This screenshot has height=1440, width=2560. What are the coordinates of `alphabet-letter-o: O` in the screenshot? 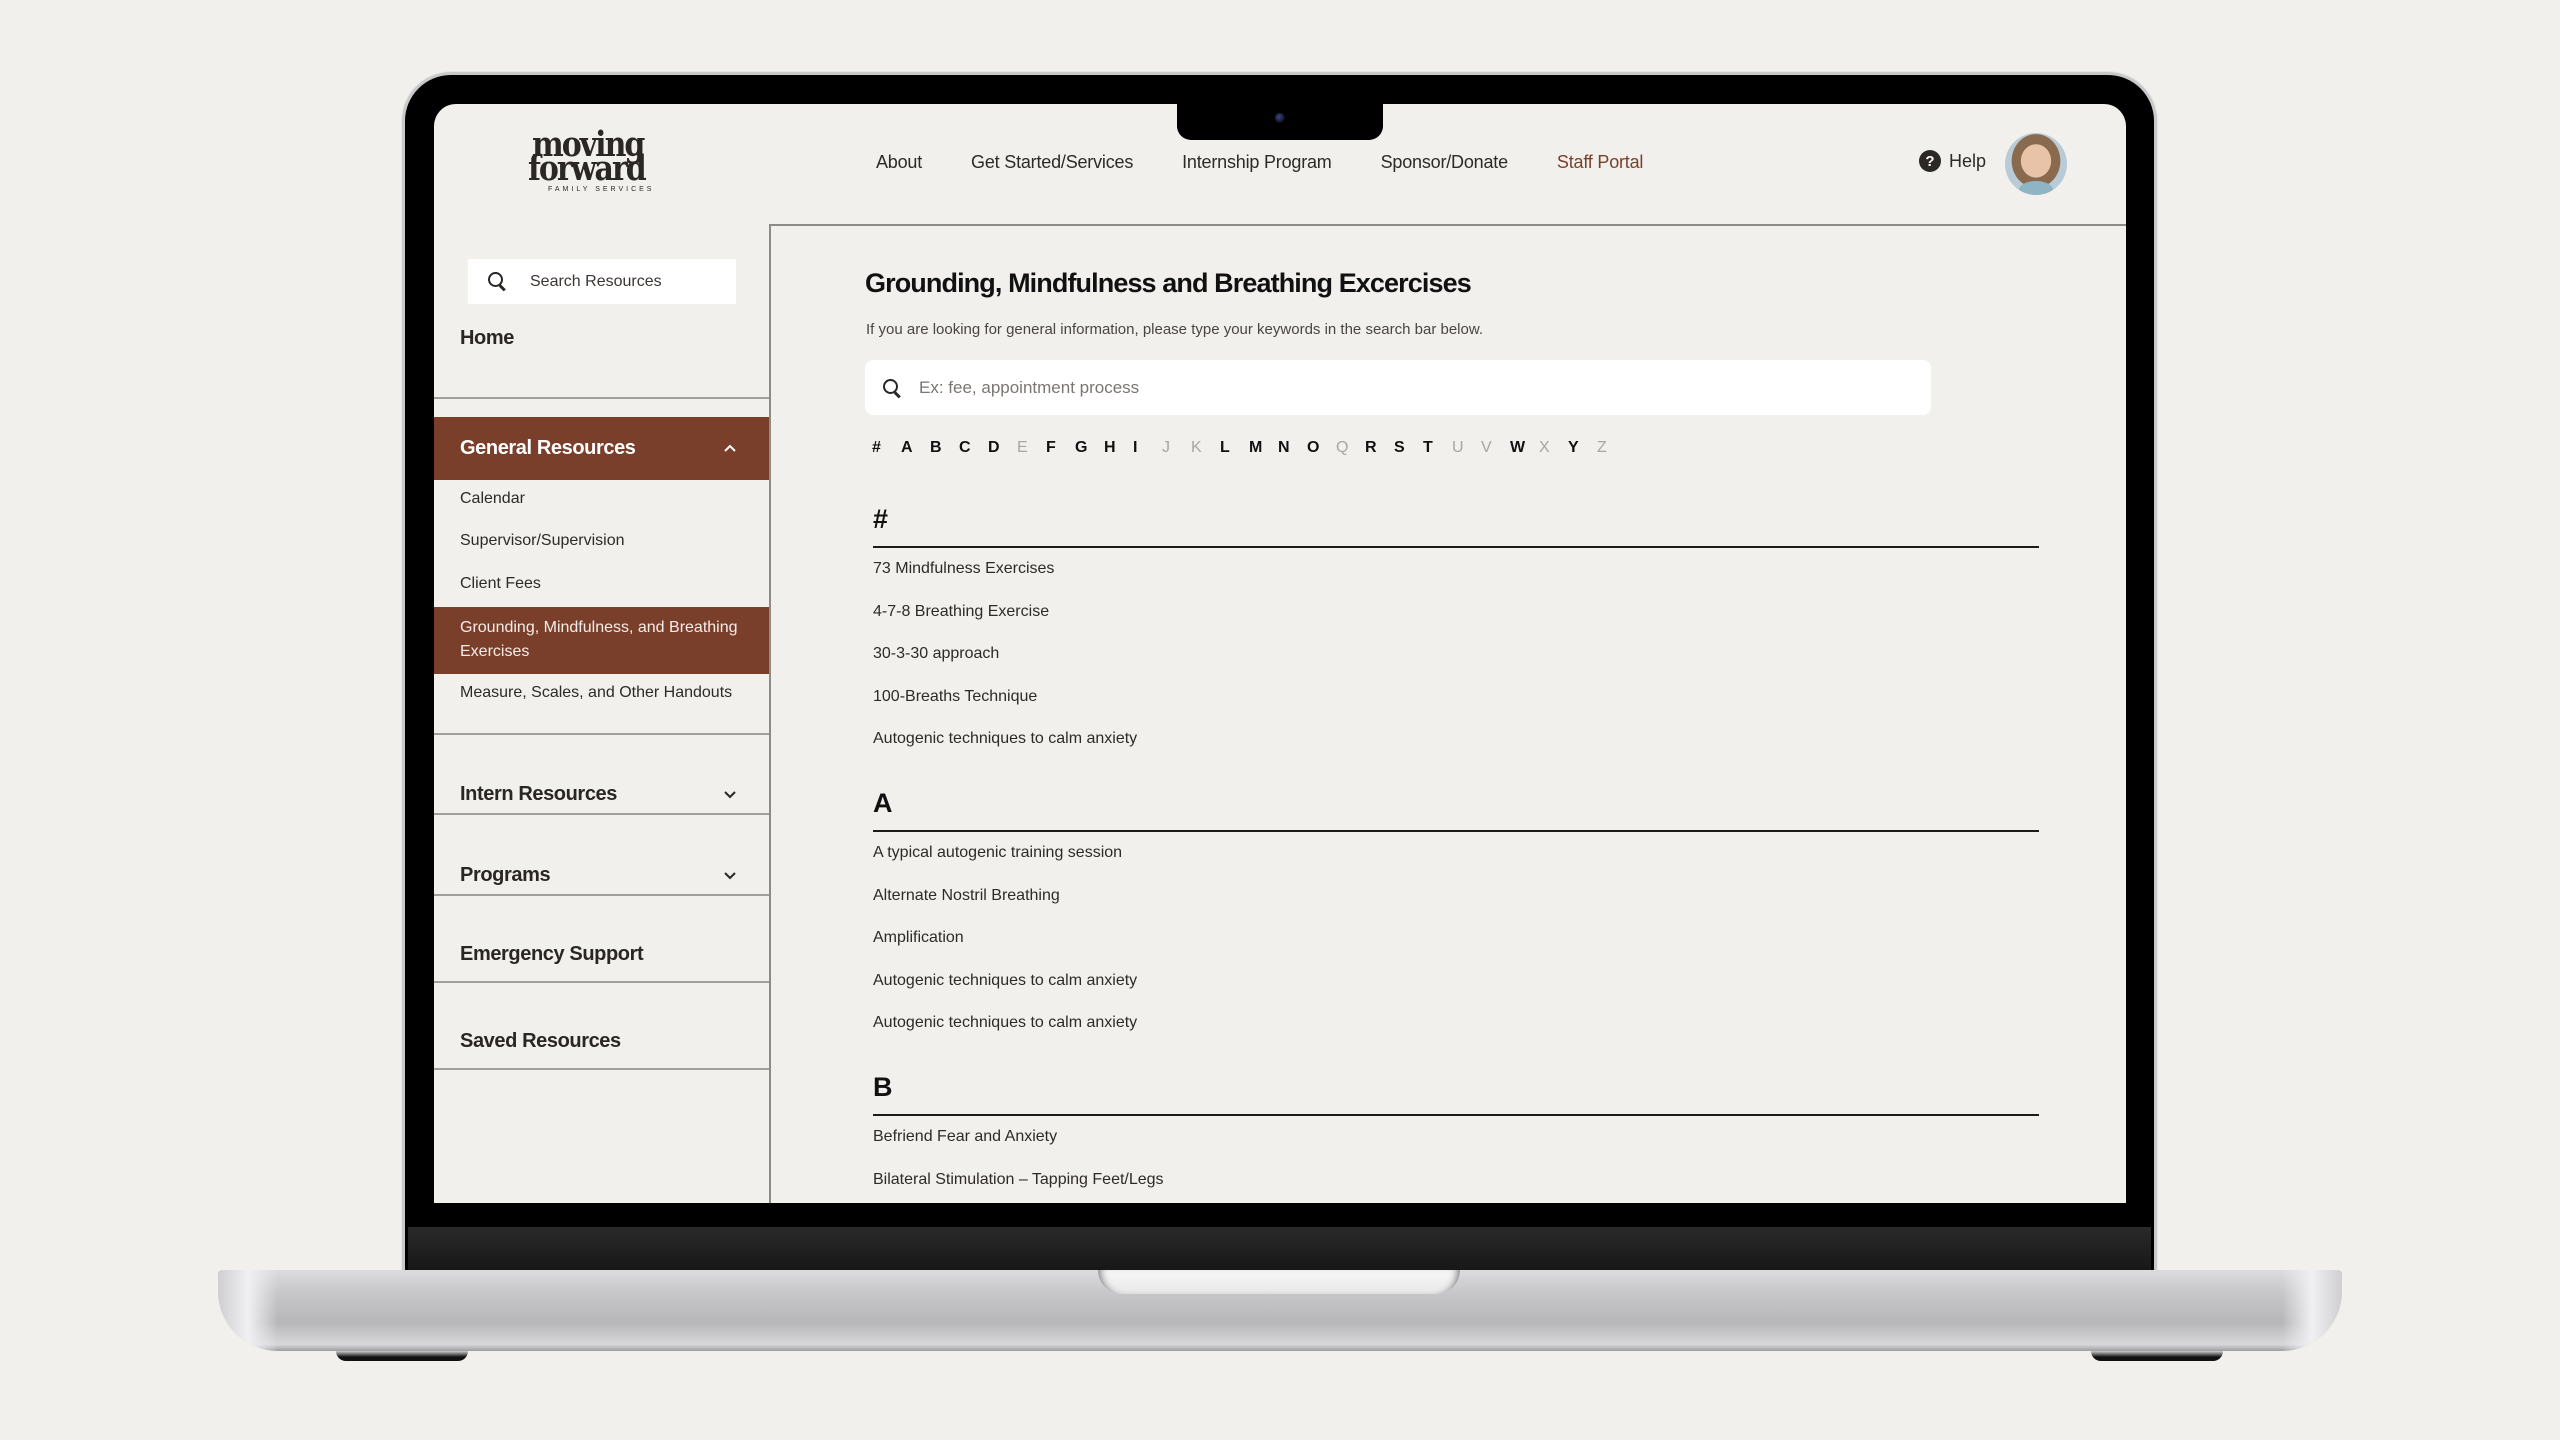 It's located at (1321, 448).